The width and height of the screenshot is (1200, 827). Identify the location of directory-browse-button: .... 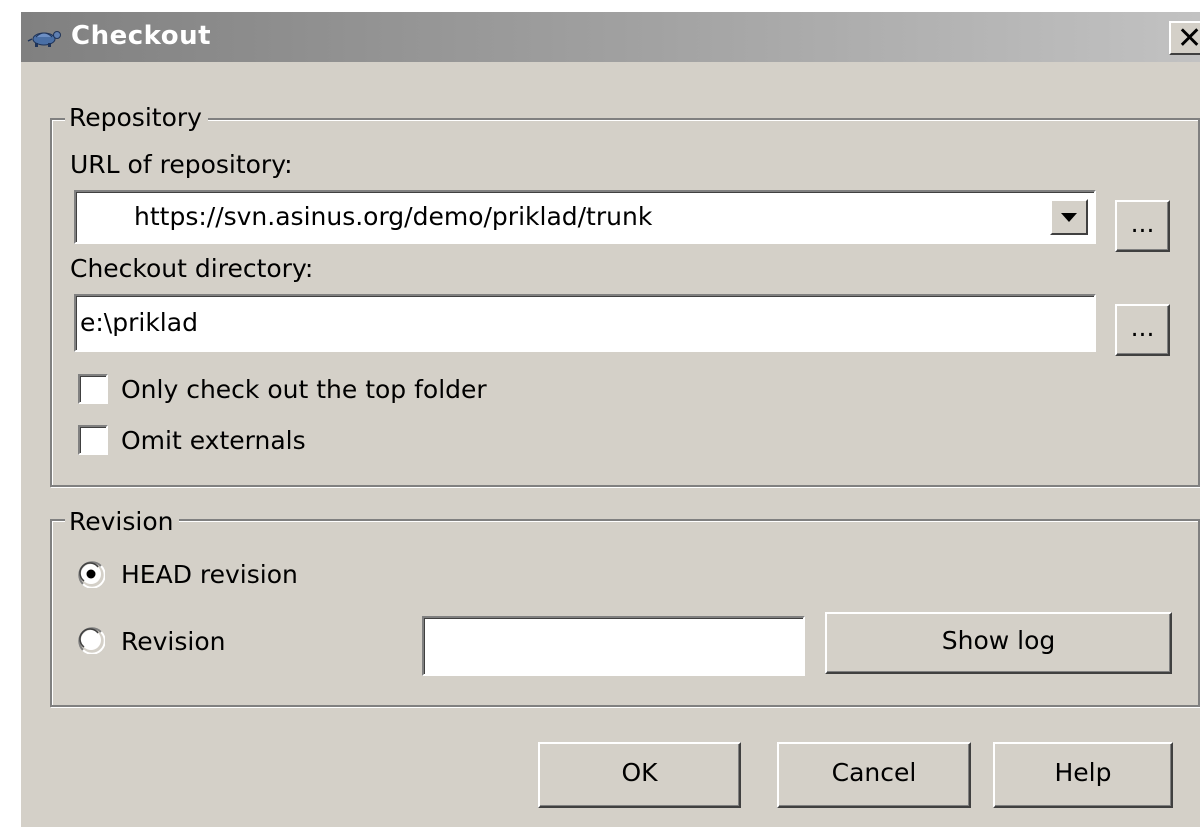
(1142, 330).